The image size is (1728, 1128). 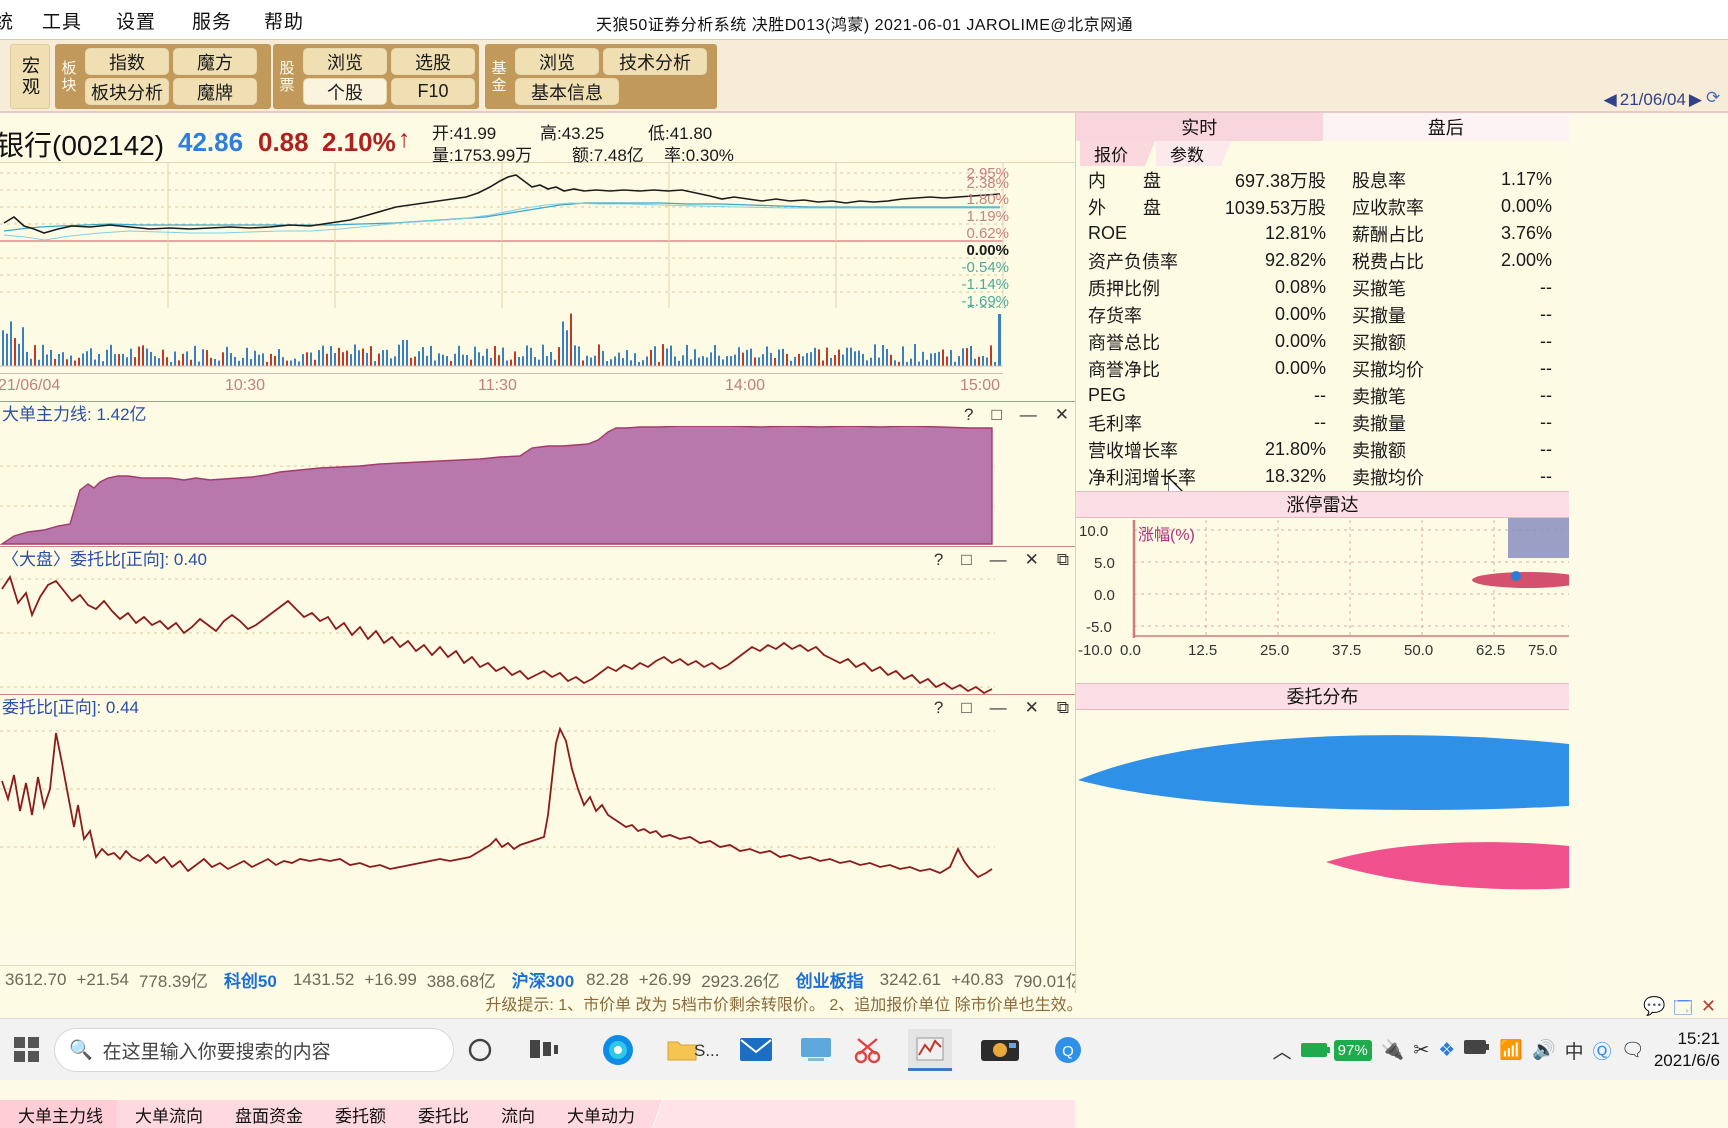 I want to click on panel-title-bar-1: 大单主力线: 1.42亿 ? □ — ✕, so click(x=537, y=413).